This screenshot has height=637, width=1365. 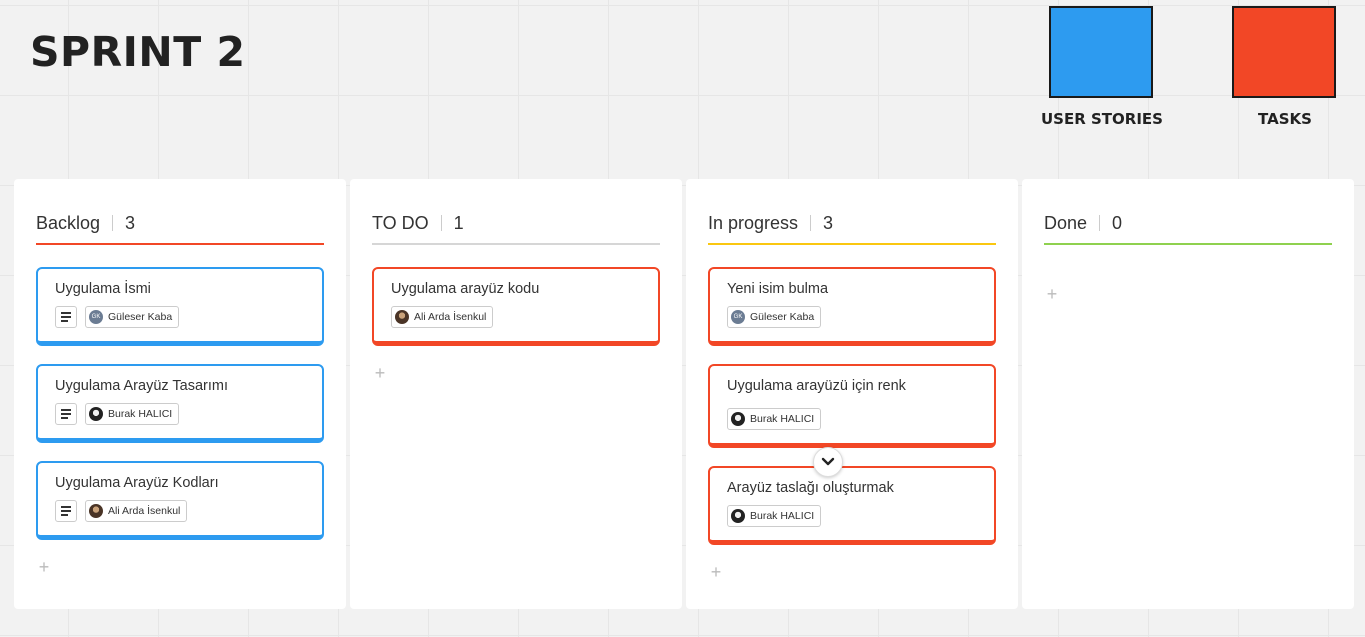 I want to click on legend-tasks: TASKS, so click(x=1285, y=67).